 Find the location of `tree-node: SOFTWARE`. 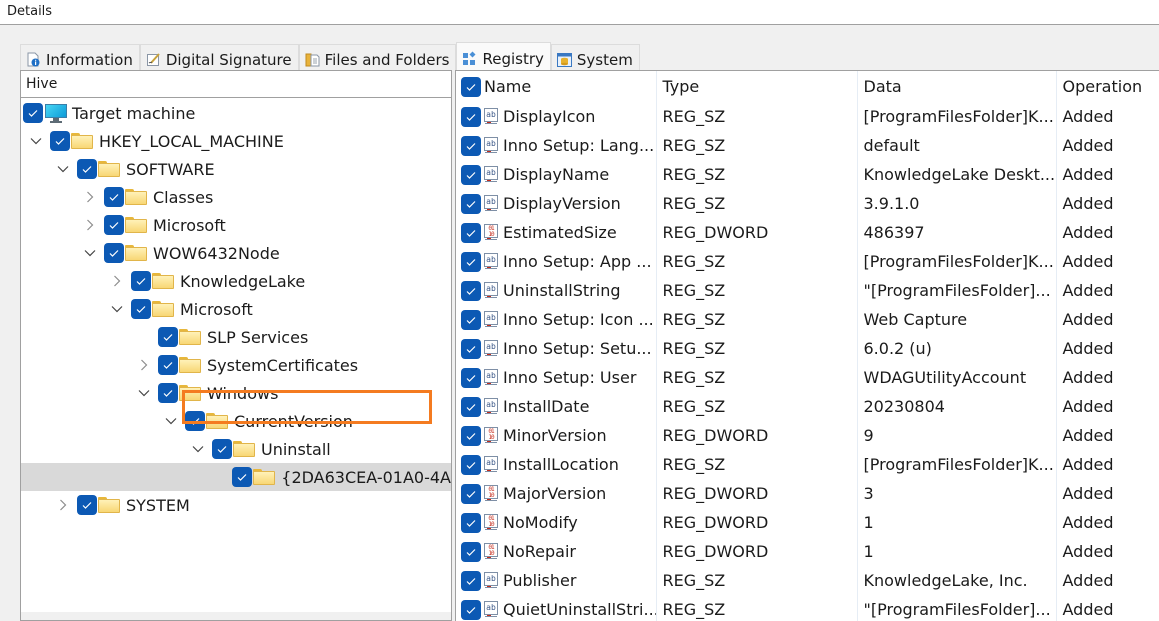

tree-node: SOFTWARE is located at coordinates (236, 169).